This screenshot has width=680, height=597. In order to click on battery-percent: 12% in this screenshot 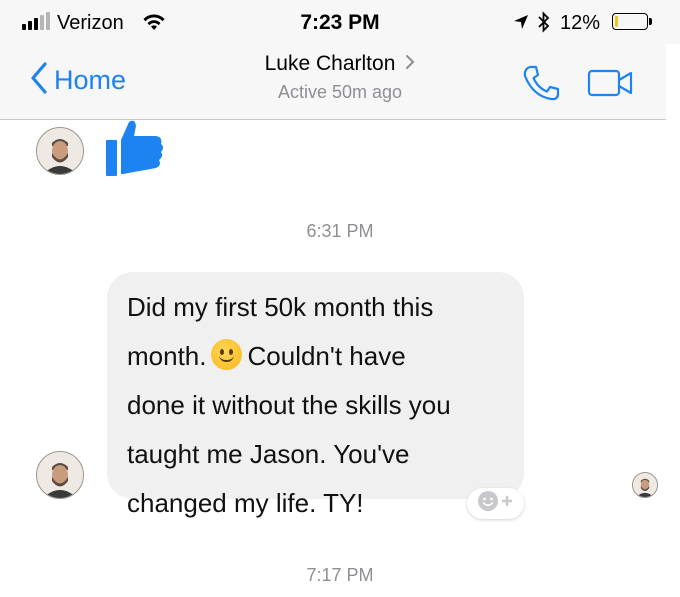, I will do `click(580, 23)`.